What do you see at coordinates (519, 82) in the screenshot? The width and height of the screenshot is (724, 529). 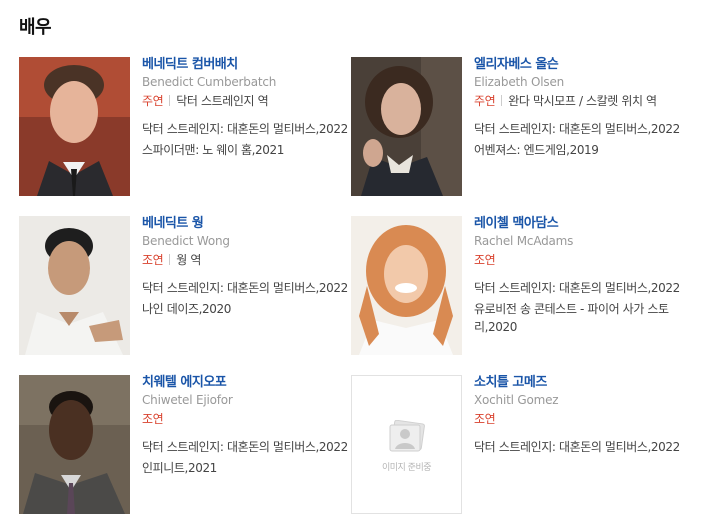 I see `actor-english-name: Elizabeth Olsen` at bounding box center [519, 82].